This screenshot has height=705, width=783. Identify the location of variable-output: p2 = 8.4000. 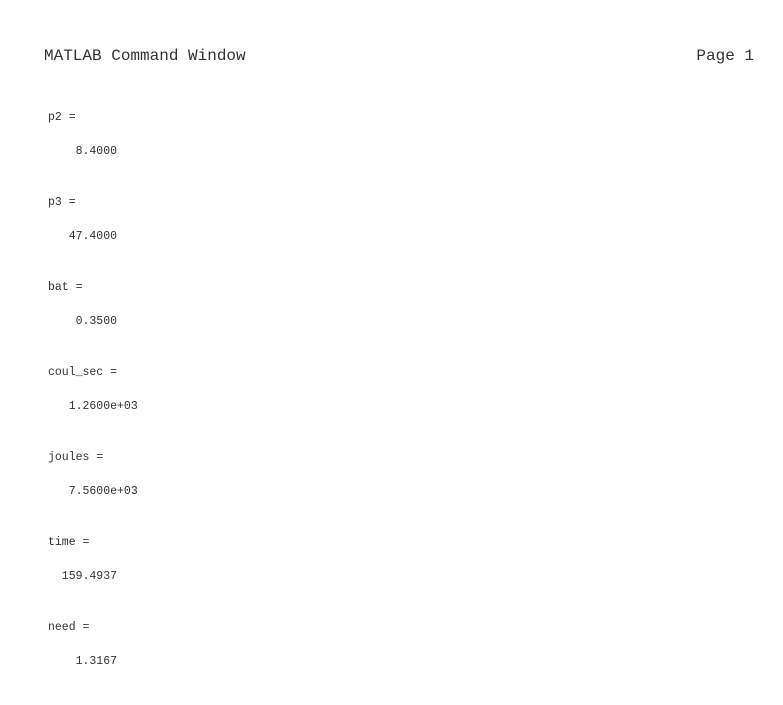
(398, 152).